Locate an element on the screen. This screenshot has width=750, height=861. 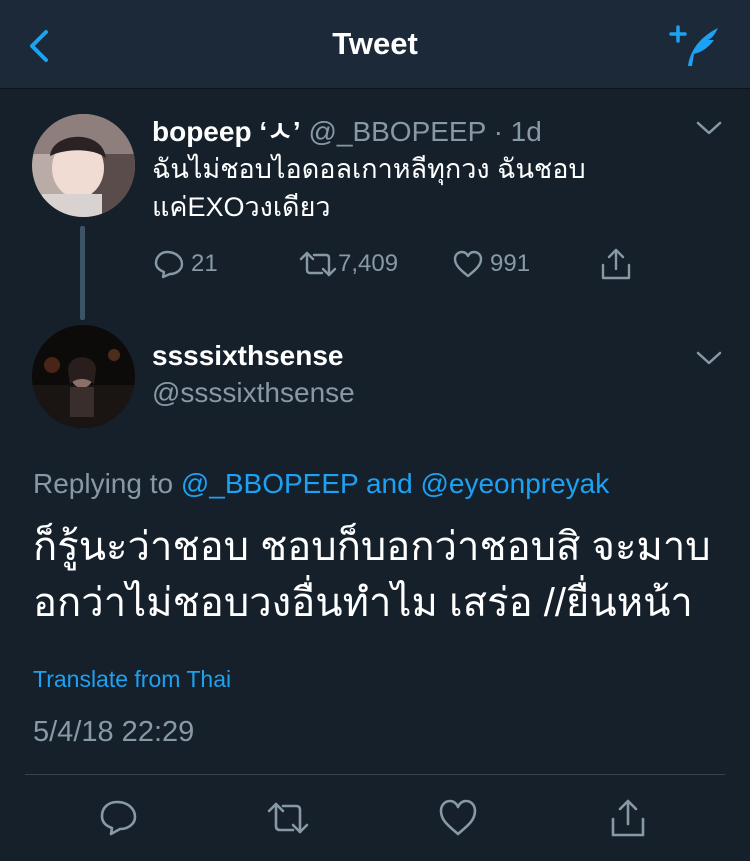
main-tweet-name: ssssixthsense is located at coordinates (247, 356).